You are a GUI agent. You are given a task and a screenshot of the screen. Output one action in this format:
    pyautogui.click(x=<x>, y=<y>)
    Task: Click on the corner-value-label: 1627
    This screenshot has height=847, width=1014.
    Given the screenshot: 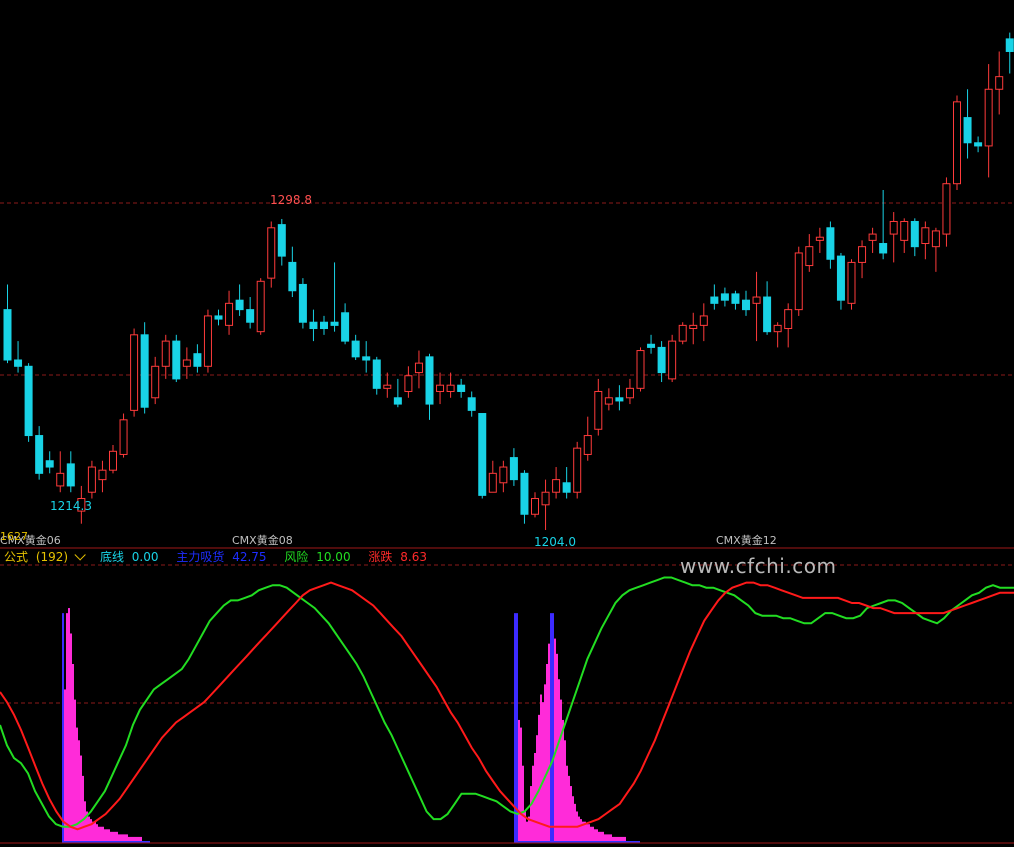 What is the action you would take?
    pyautogui.click(x=14, y=536)
    